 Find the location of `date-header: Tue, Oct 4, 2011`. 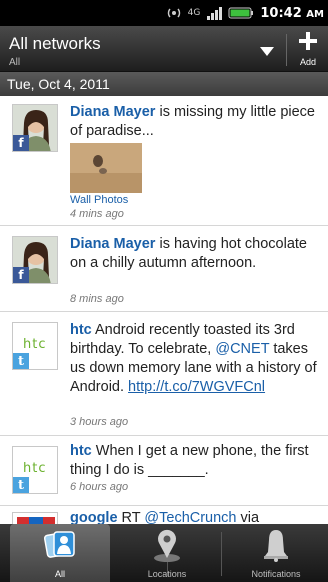

date-header: Tue, Oct 4, 2011 is located at coordinates (164, 84).